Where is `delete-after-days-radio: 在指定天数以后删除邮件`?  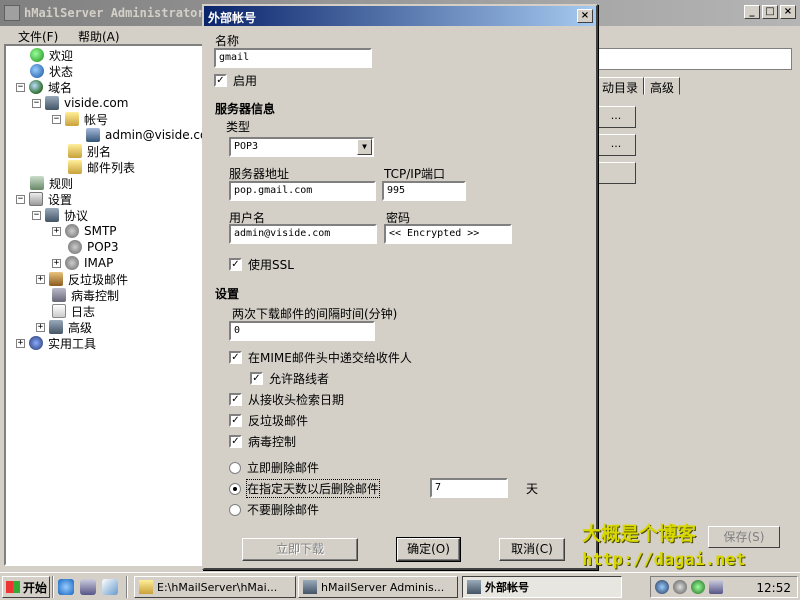
delete-after-days-radio: 在指定天数以后删除邮件 is located at coordinates (305, 488).